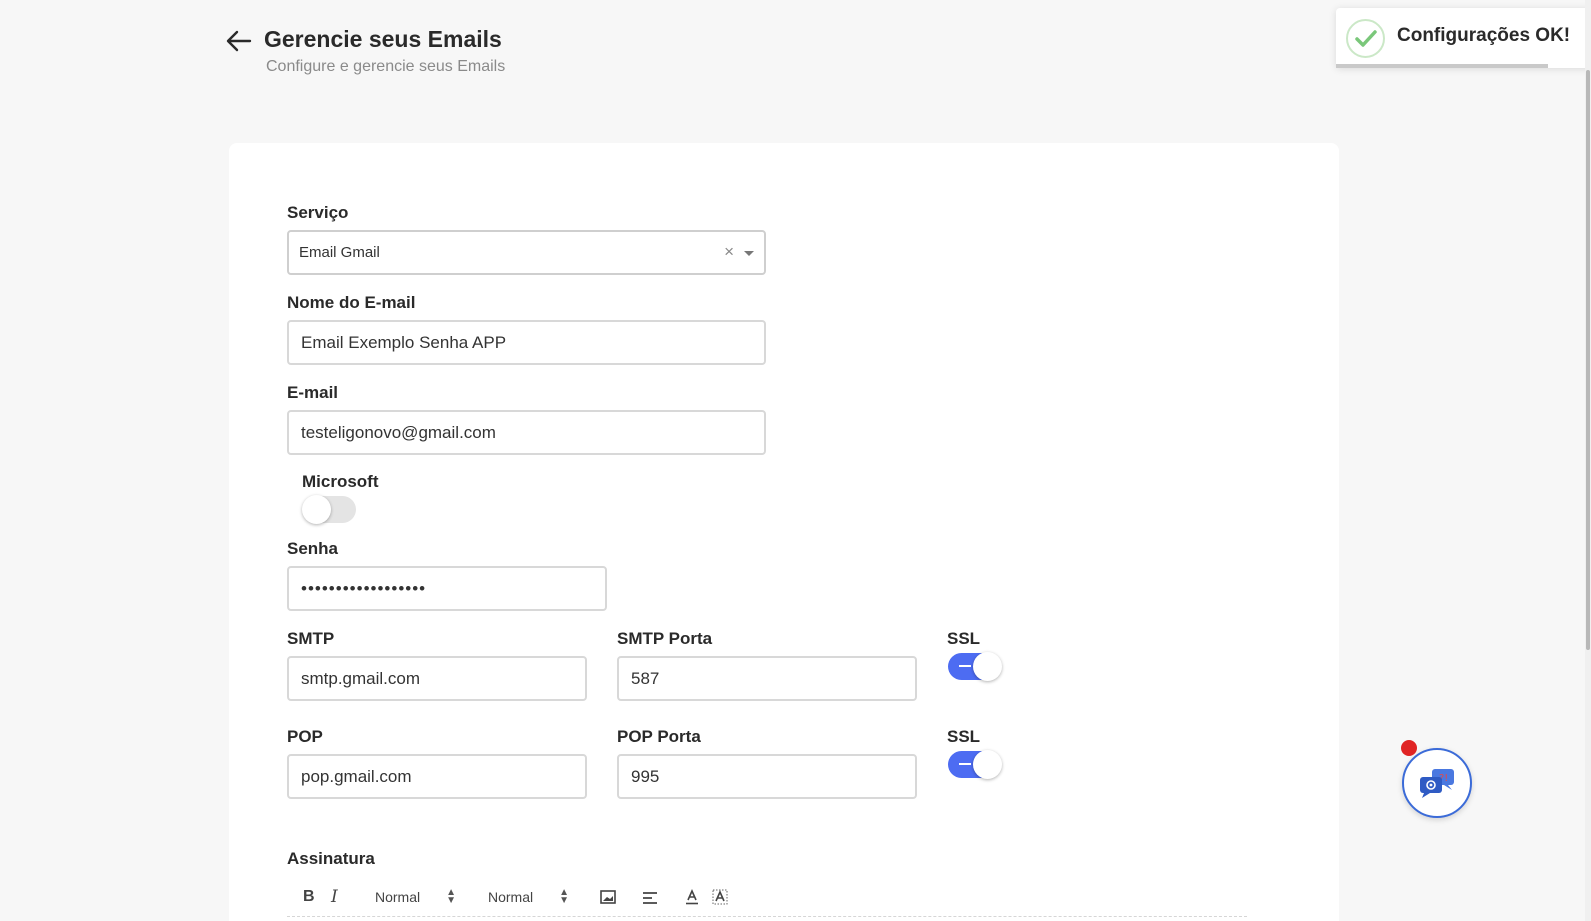 The image size is (1591, 921). I want to click on text-color-icon, so click(692, 897).